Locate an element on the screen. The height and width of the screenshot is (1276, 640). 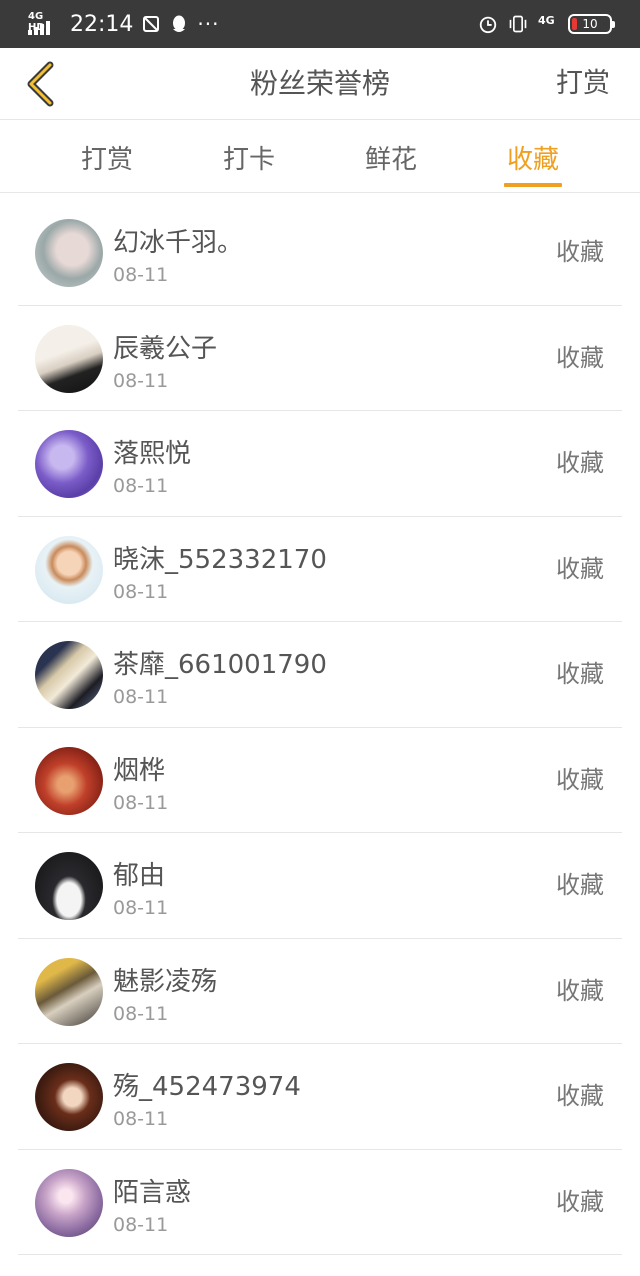
reward-button: 打赏 is located at coordinates (583, 84).